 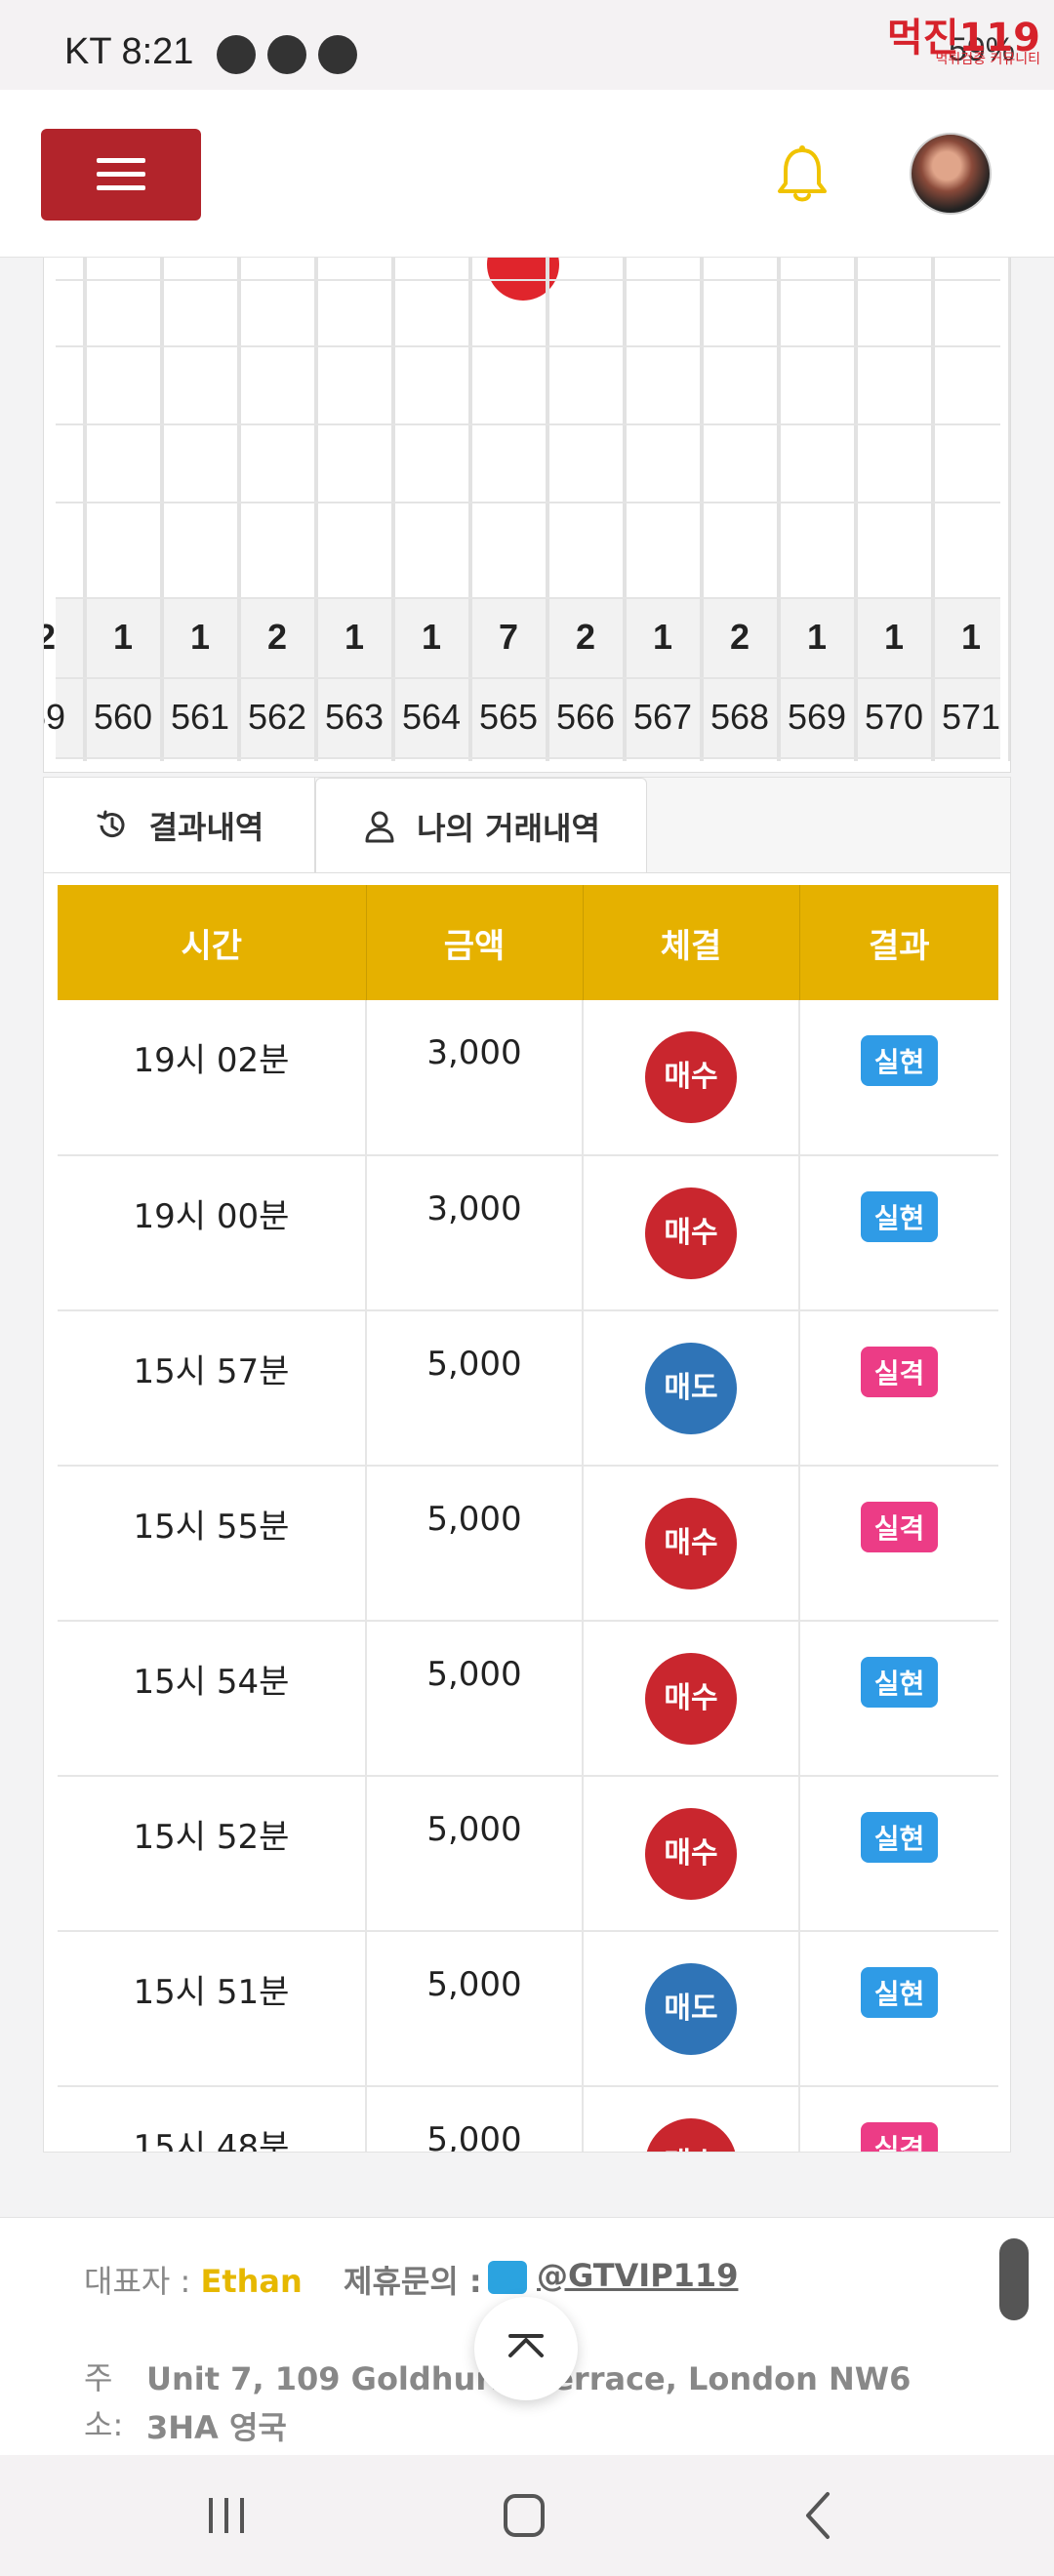 What do you see at coordinates (691, 1388) in the screenshot?
I see `execution-badge: 매도` at bounding box center [691, 1388].